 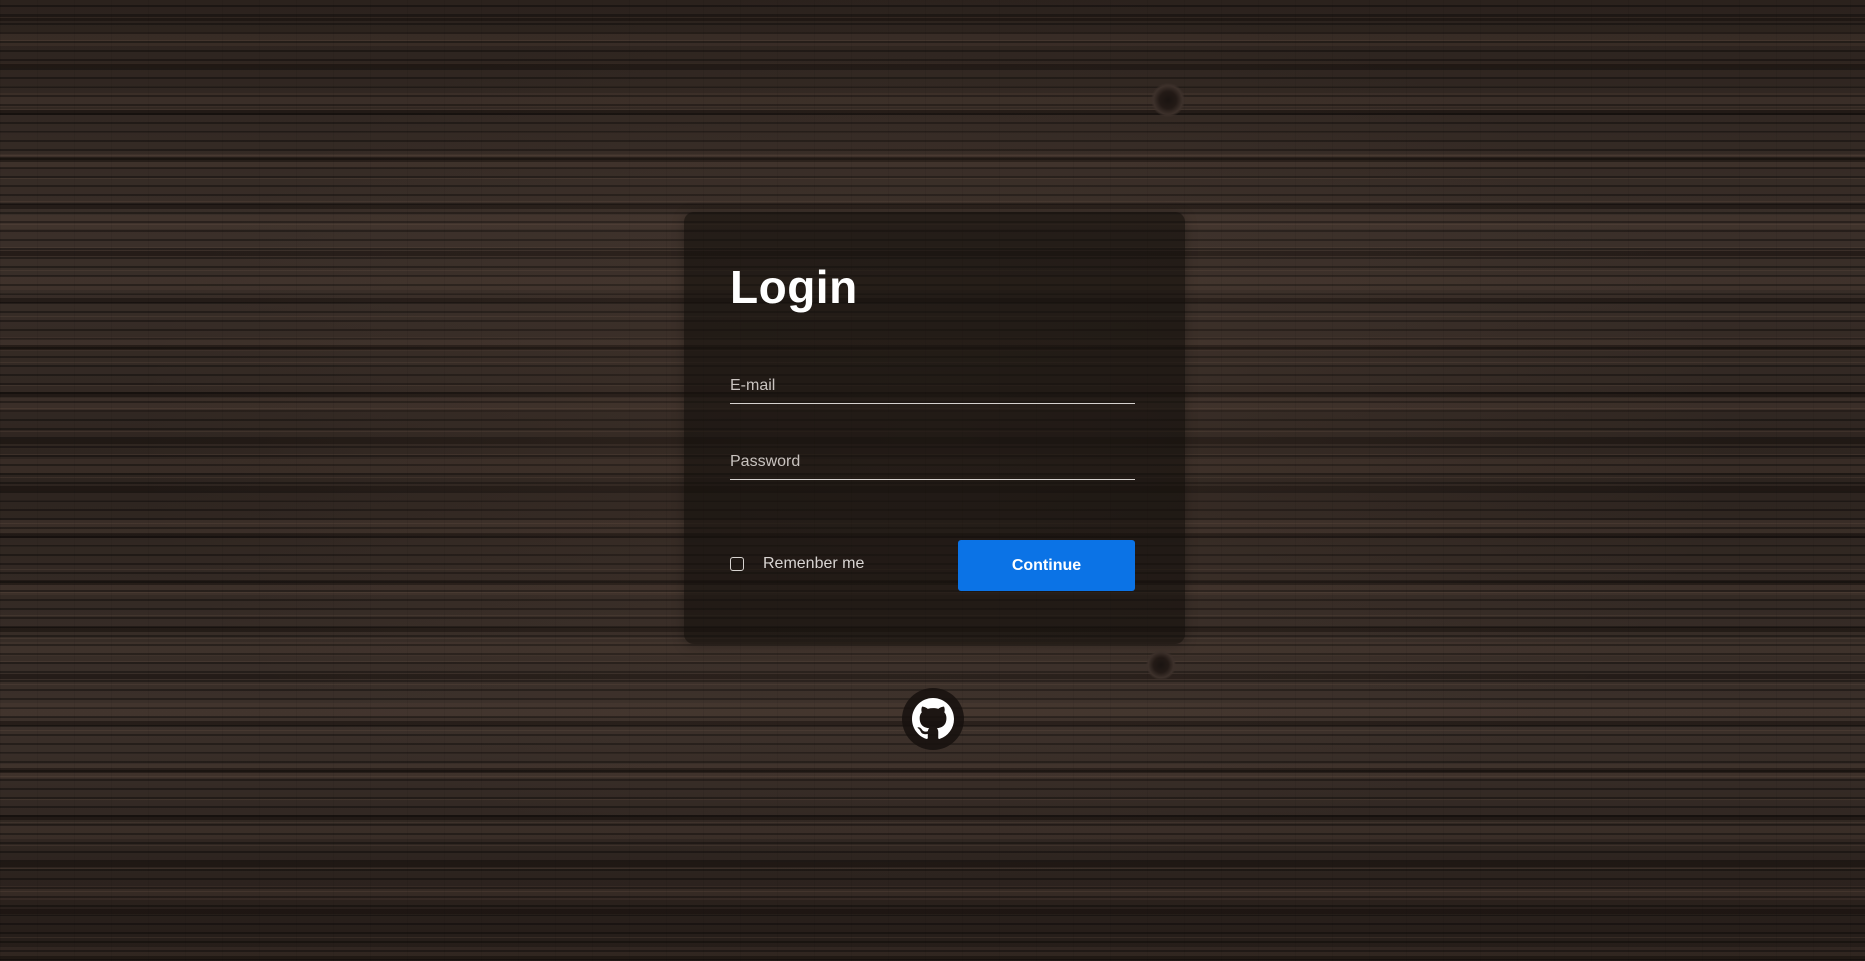 I want to click on remember-me: Remenber me, so click(x=797, y=564).